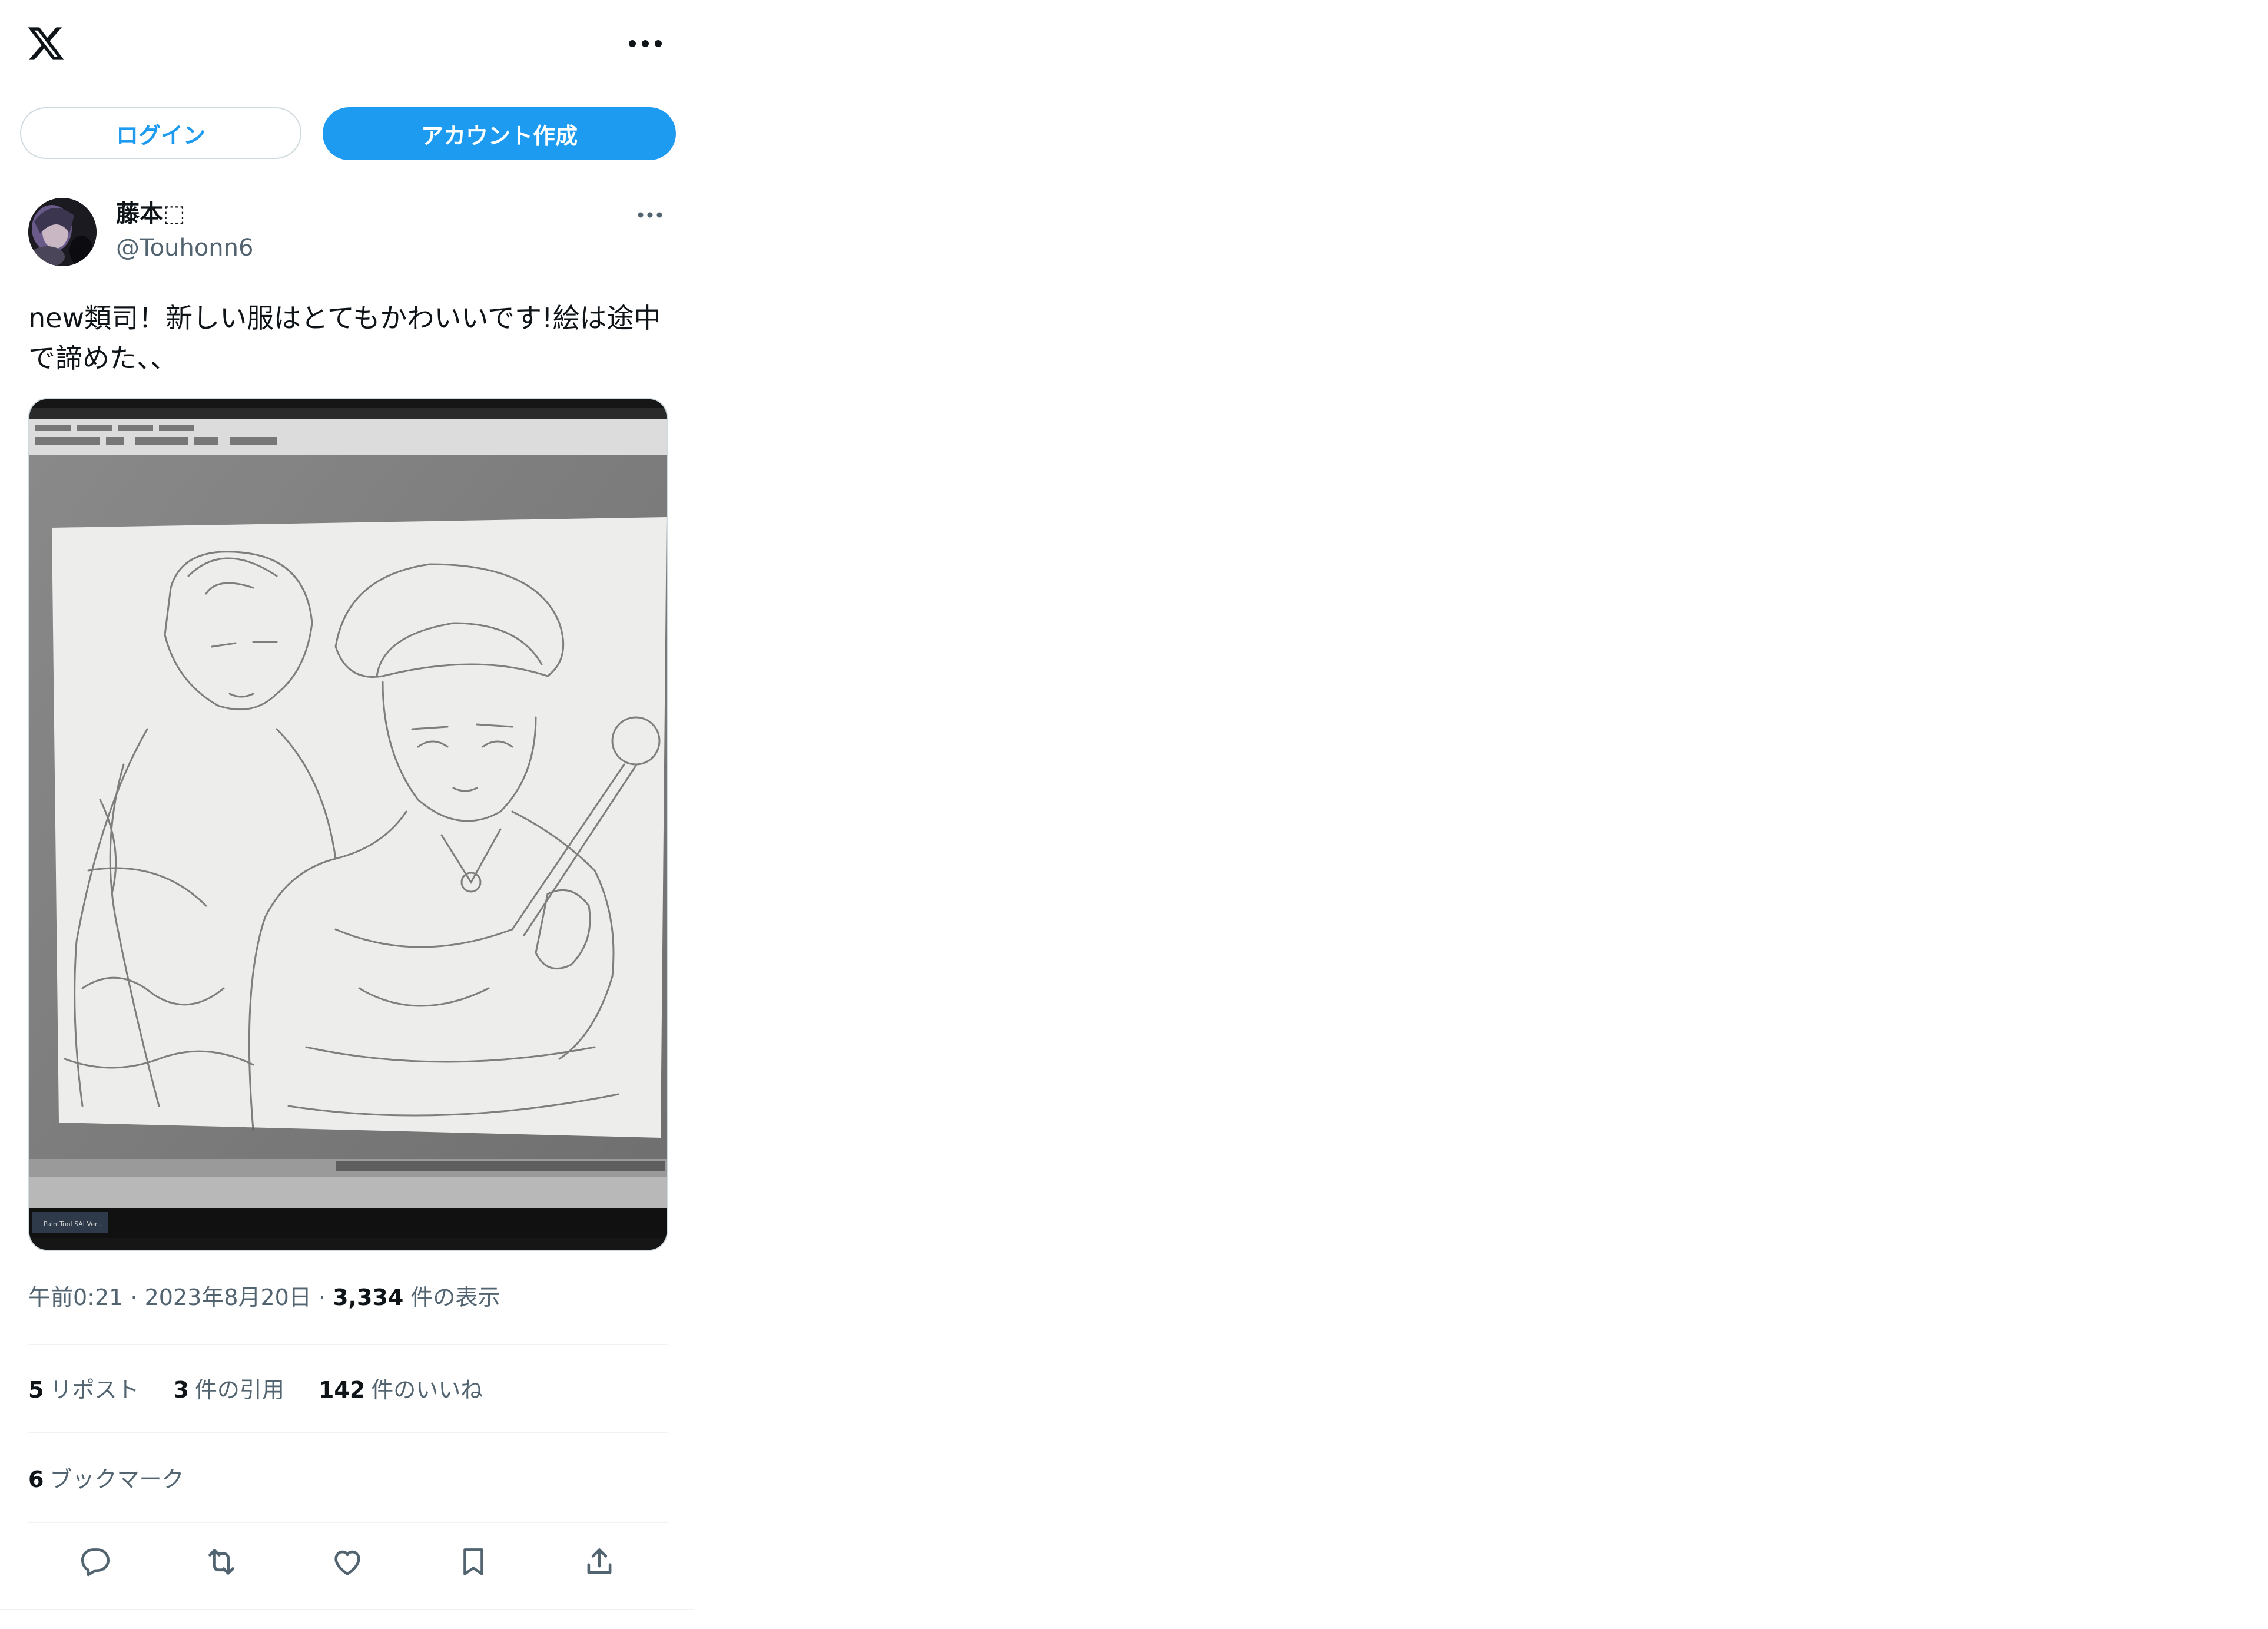  I want to click on tweet-more-icon, so click(650, 215).